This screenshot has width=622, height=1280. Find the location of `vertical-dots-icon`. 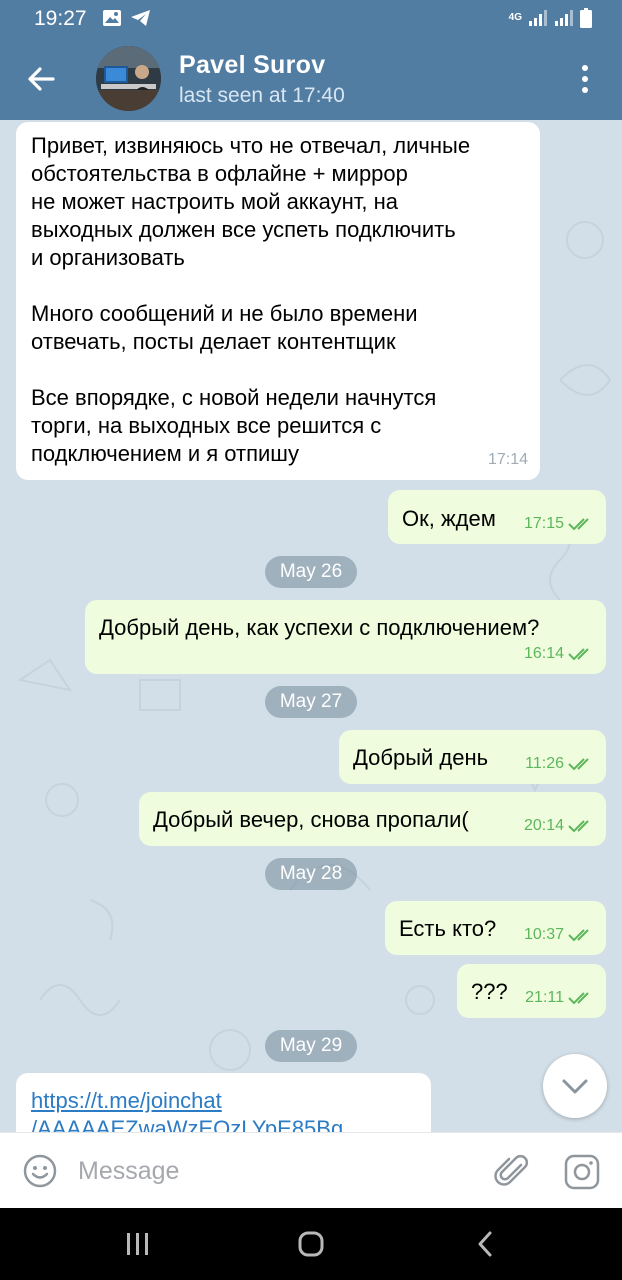

vertical-dots-icon is located at coordinates (585, 79).